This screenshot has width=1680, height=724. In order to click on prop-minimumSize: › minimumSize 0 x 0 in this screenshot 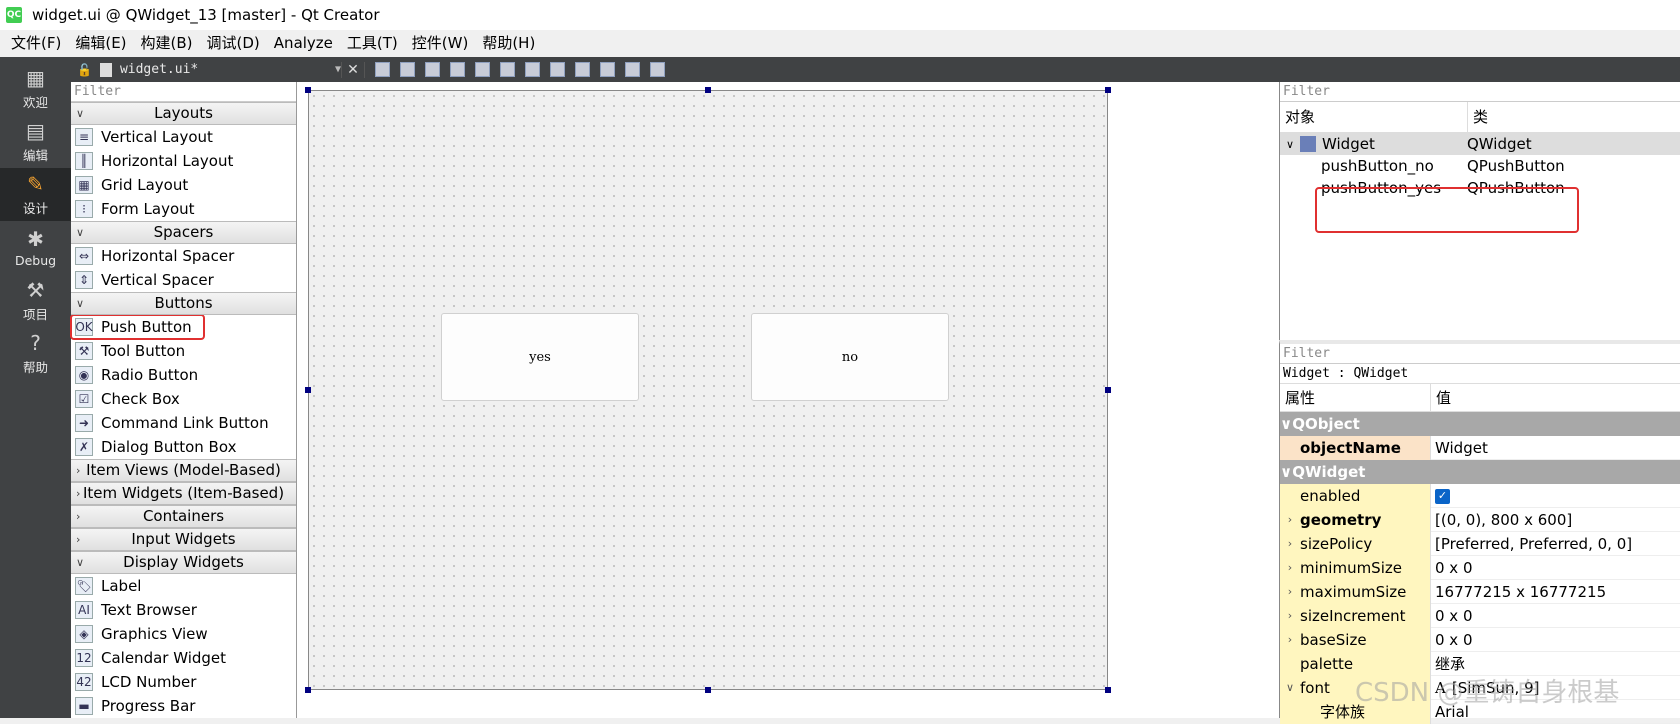, I will do `click(1480, 567)`.